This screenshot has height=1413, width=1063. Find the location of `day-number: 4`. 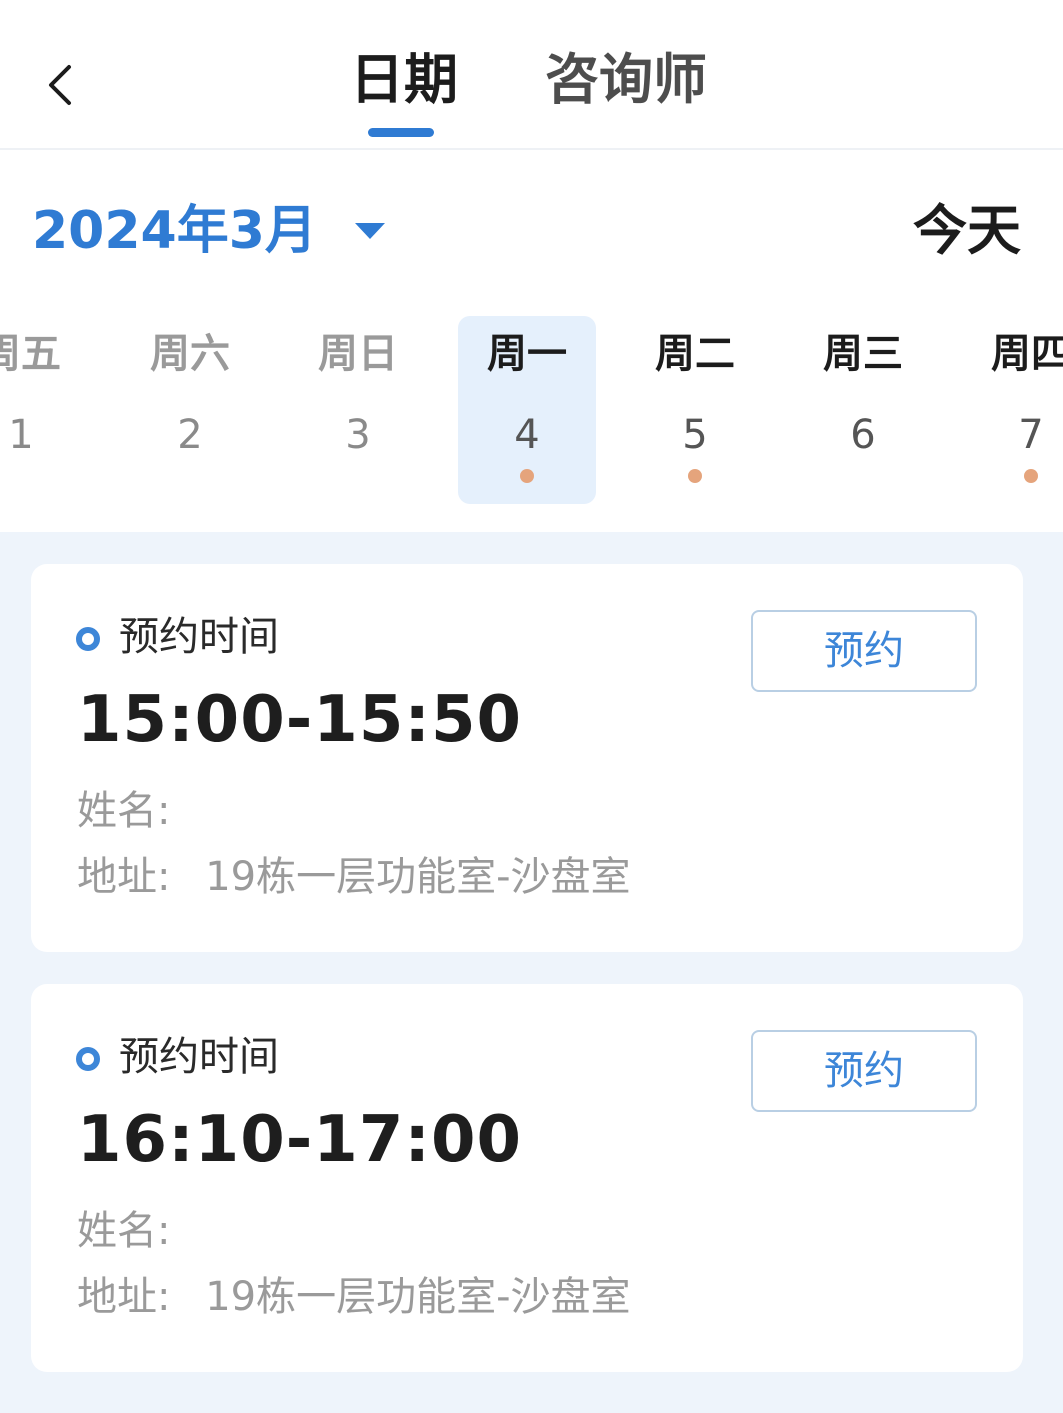

day-number: 4 is located at coordinates (527, 435).